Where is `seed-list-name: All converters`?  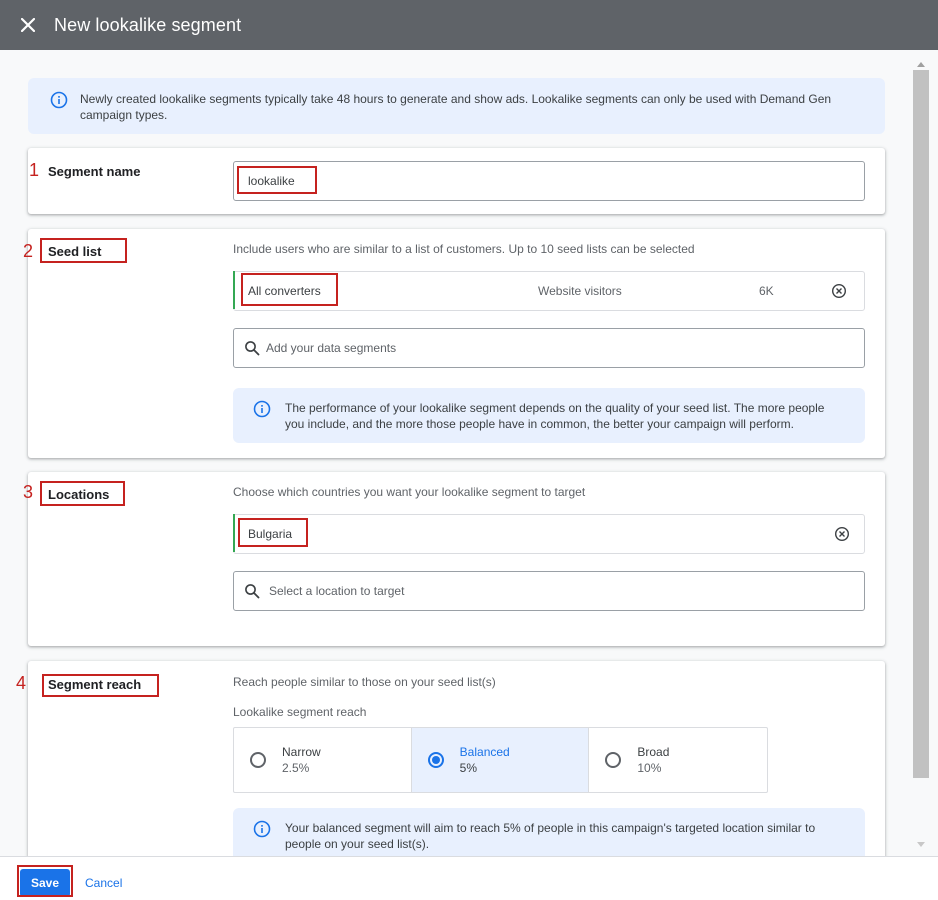
seed-list-name: All converters is located at coordinates (284, 291).